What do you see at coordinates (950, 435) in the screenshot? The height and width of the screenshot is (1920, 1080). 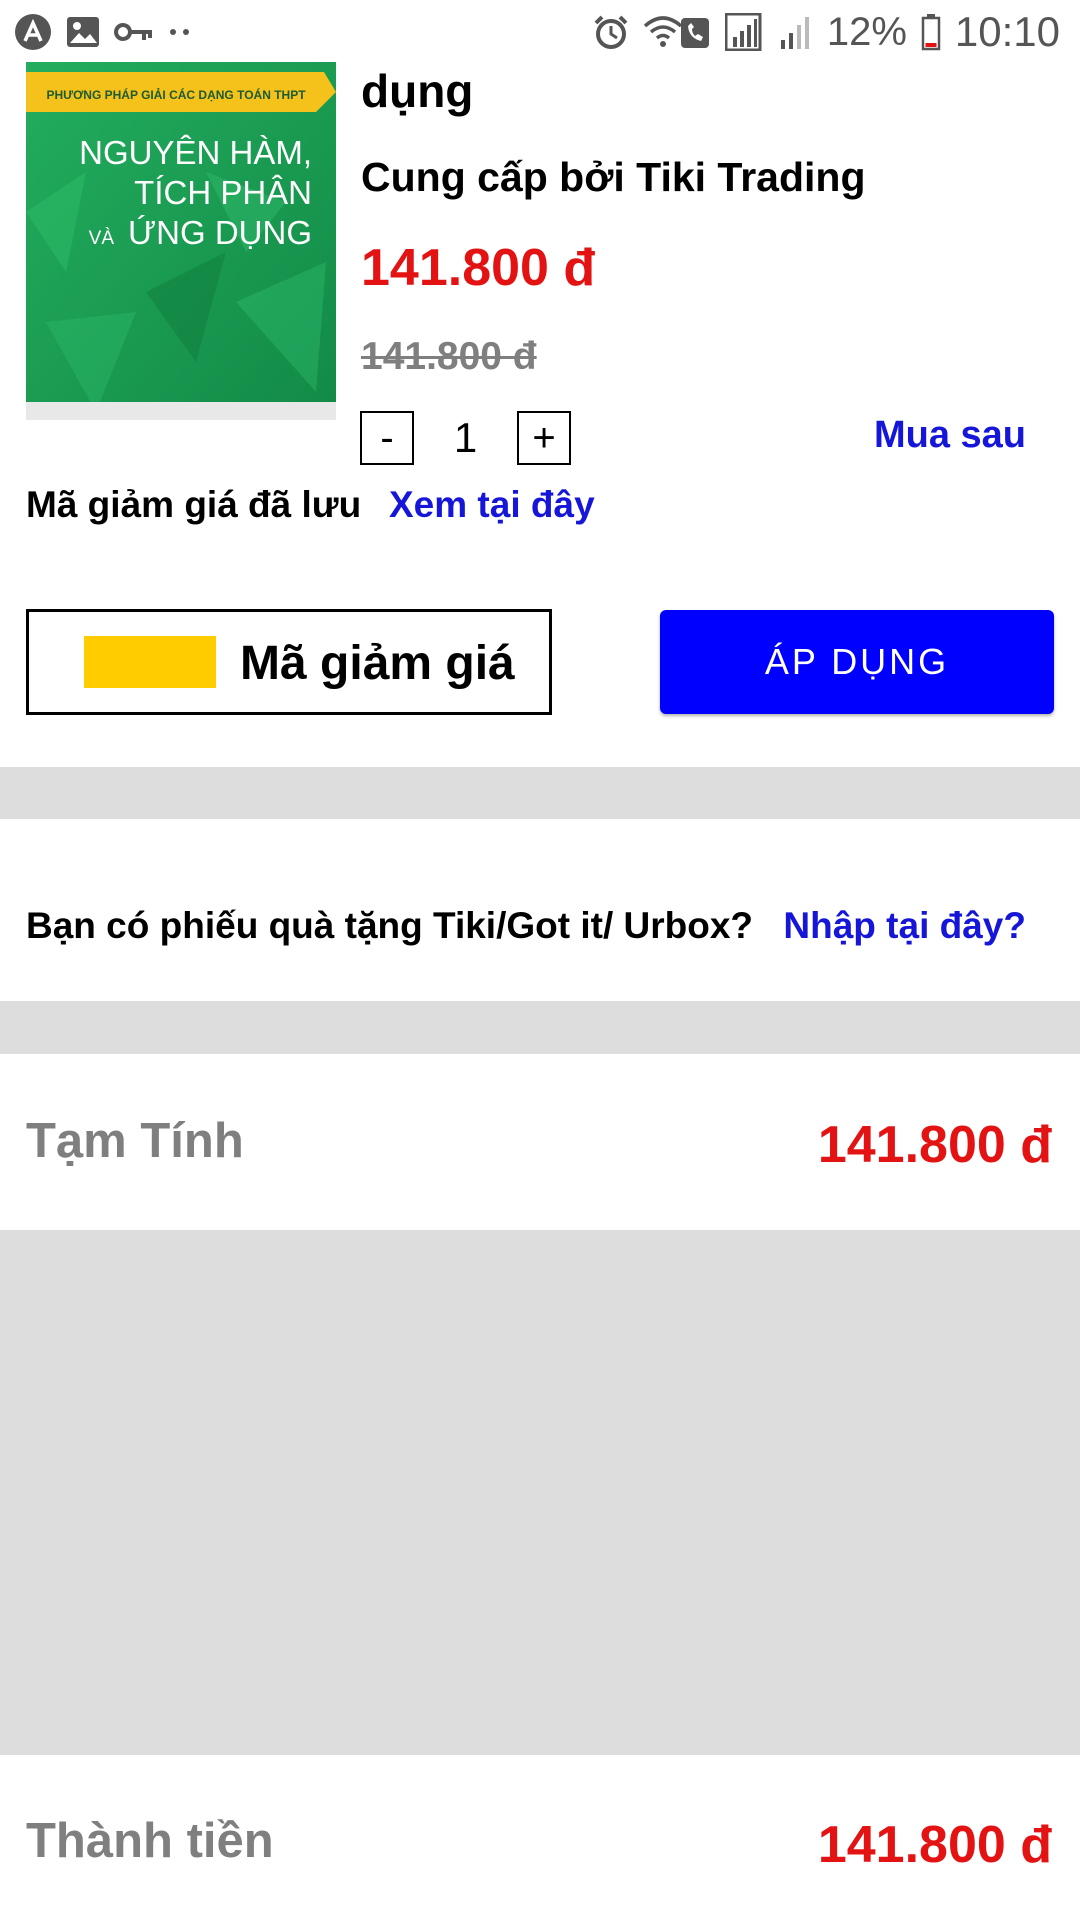 I see `buy-later-link: Mua sau` at bounding box center [950, 435].